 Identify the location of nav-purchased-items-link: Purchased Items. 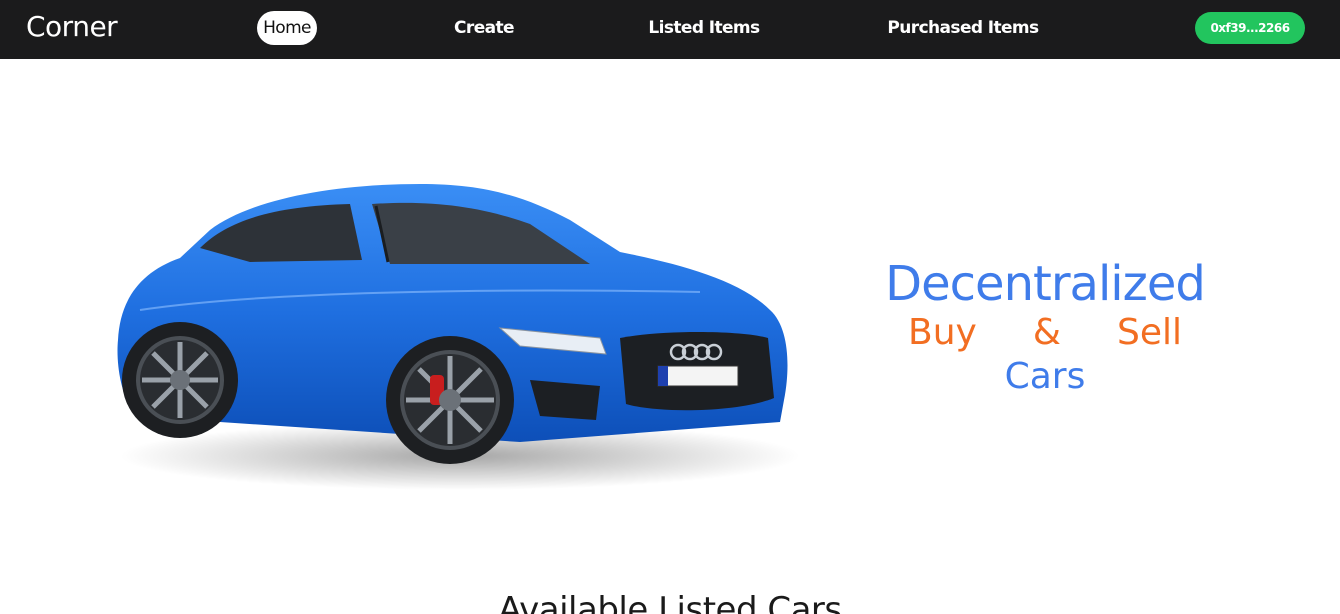
(963, 28).